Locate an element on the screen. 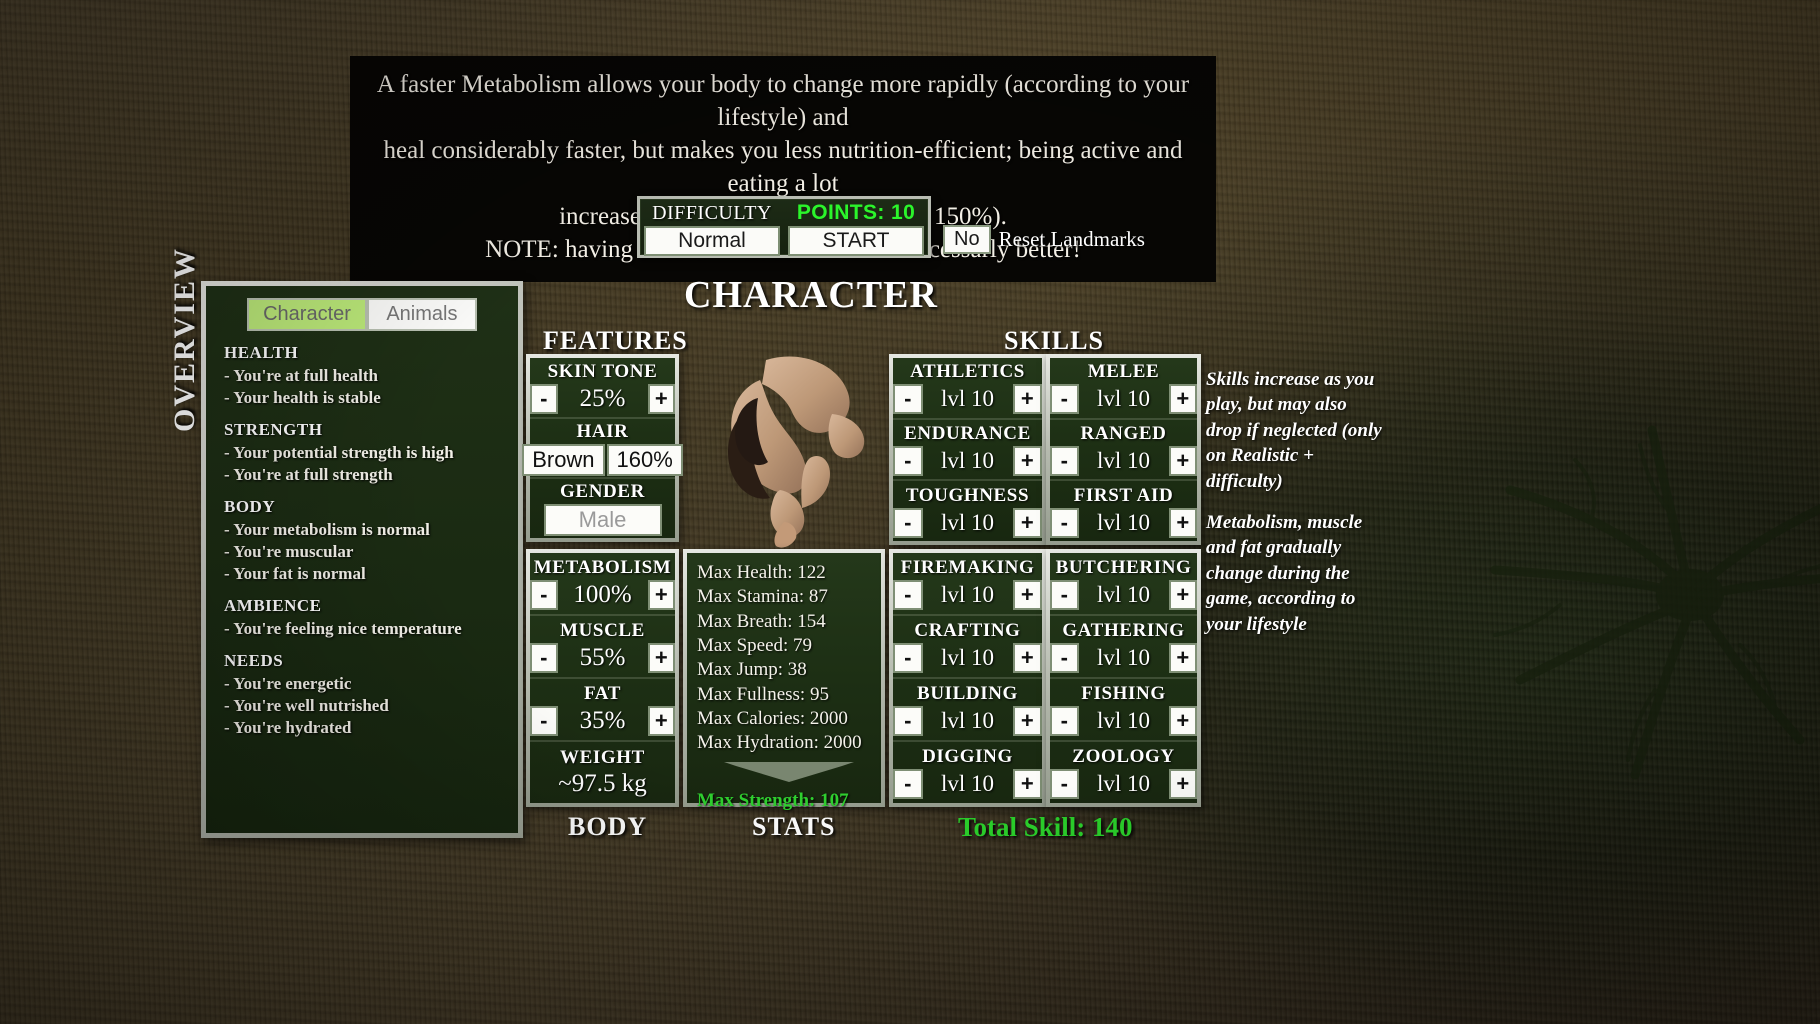 The width and height of the screenshot is (1820, 1024). overview-line: - You're energetic is located at coordinates (288, 683).